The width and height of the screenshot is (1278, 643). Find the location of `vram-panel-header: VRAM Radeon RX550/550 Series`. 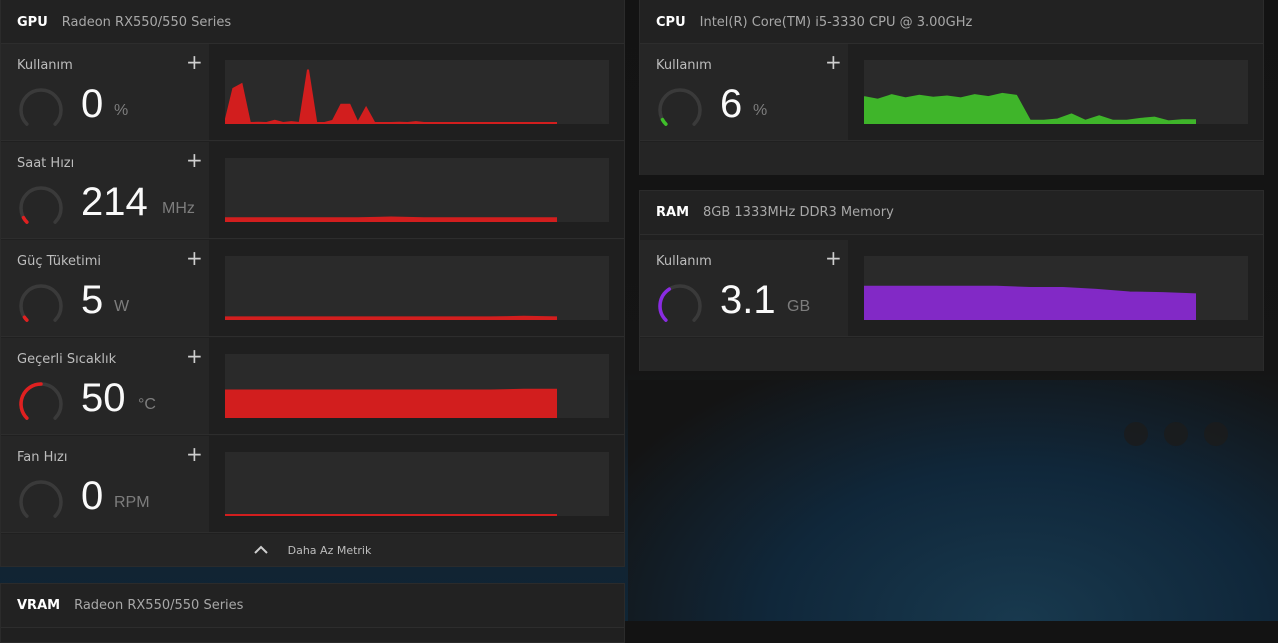

vram-panel-header: VRAM Radeon RX550/550 Series is located at coordinates (312, 606).